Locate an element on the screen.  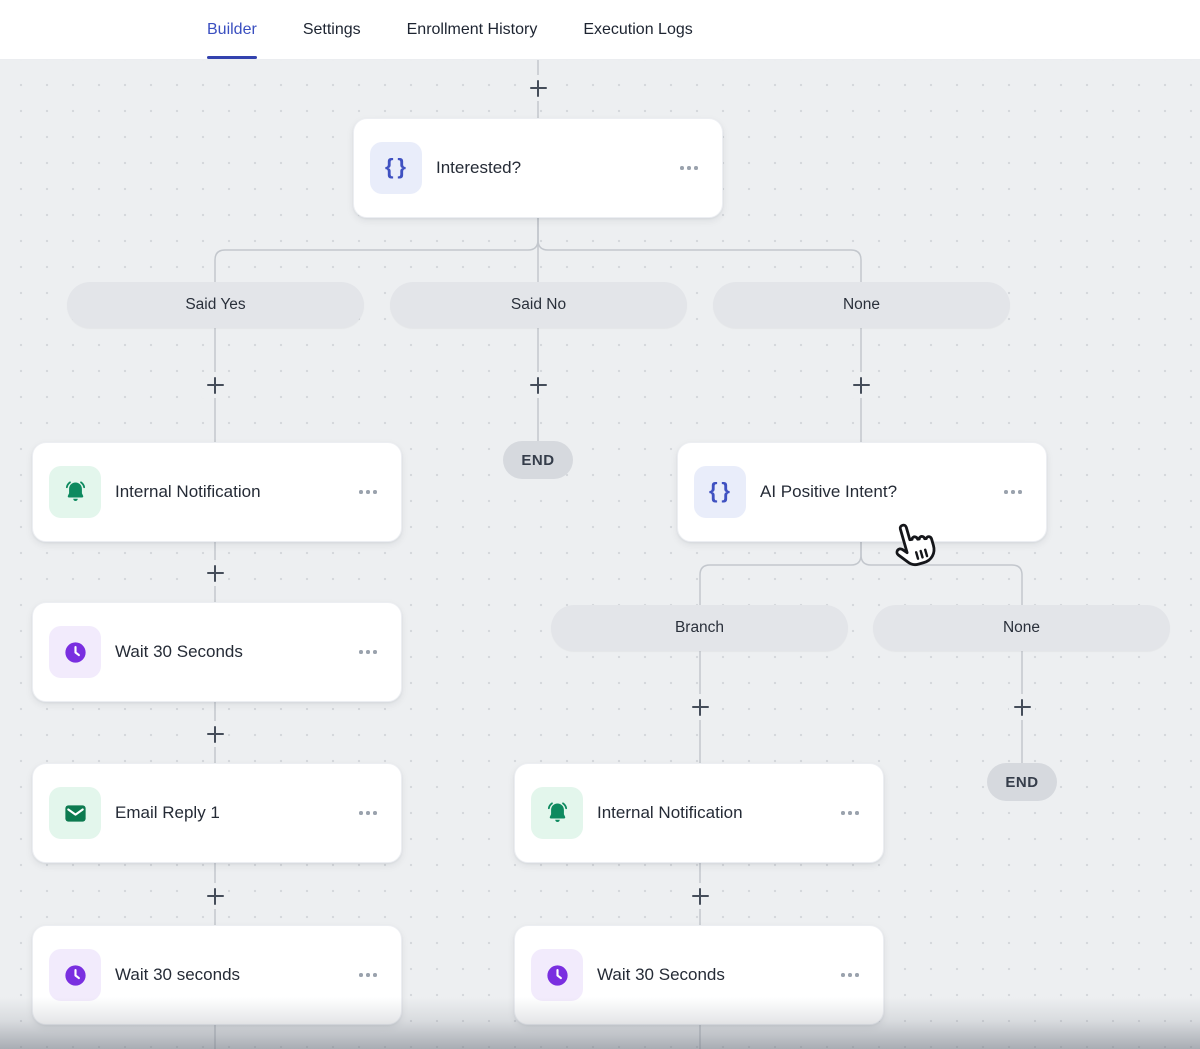
branch-label-said-yes: Said Yes is located at coordinates (215, 305).